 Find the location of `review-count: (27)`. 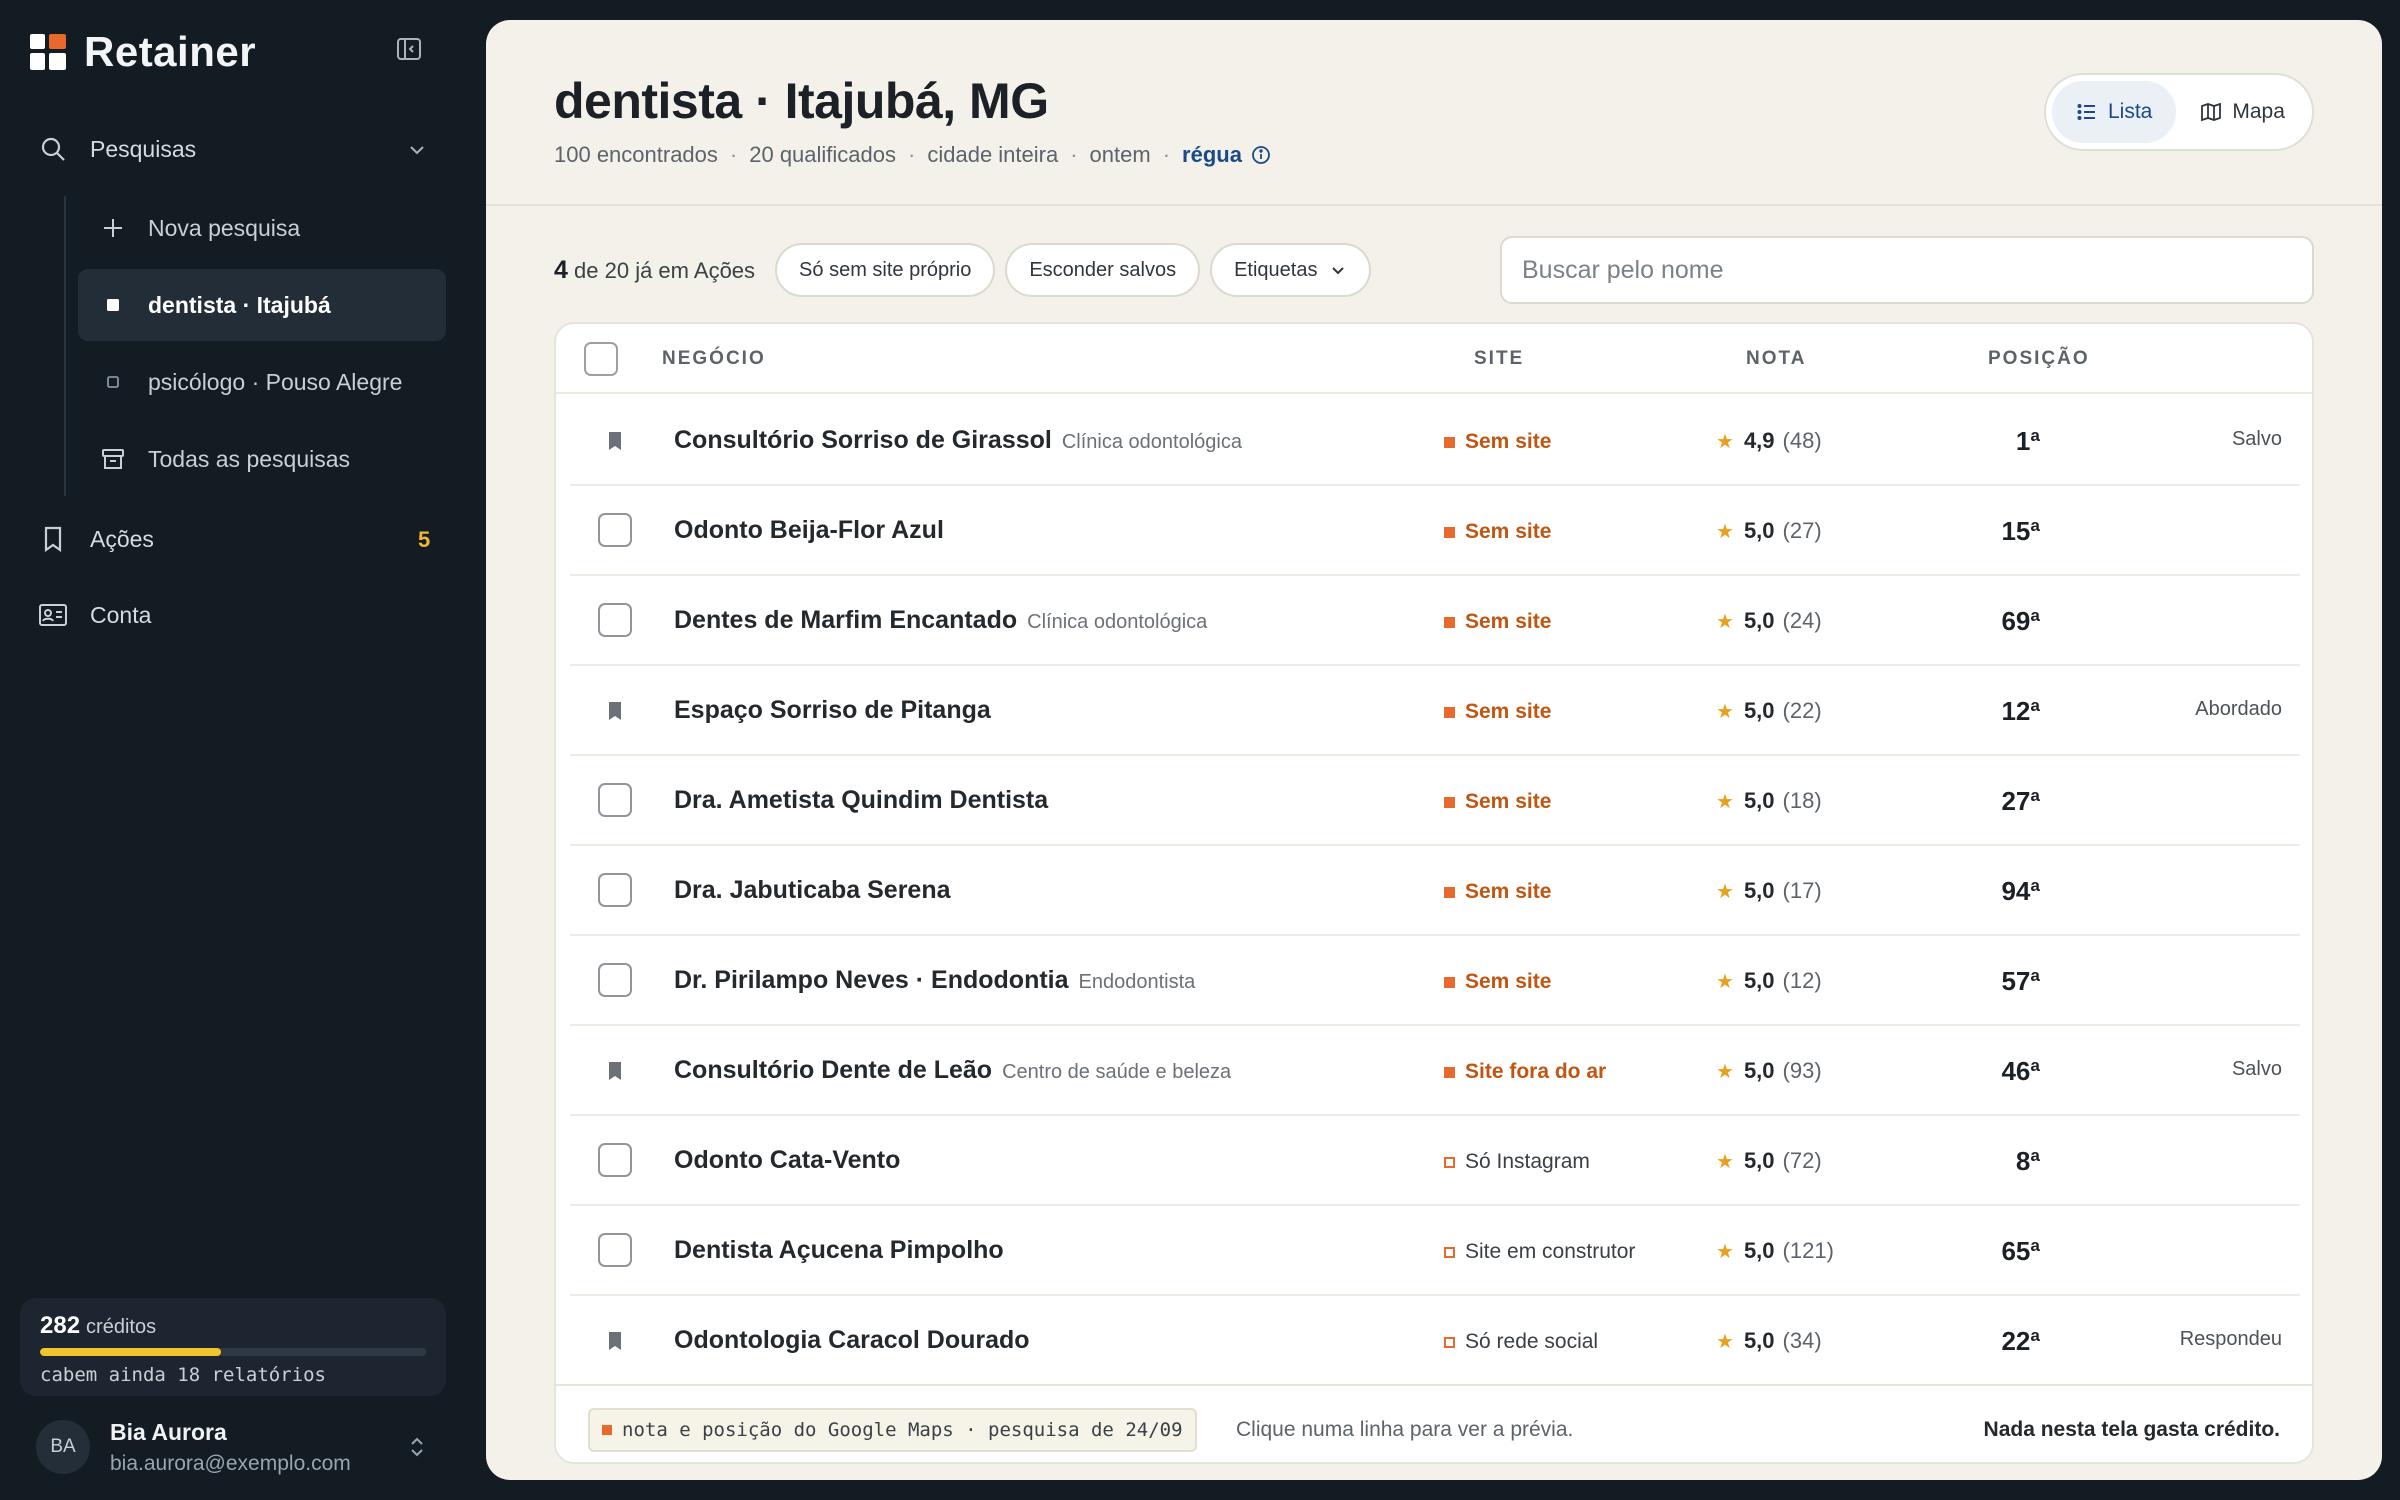

review-count: (27) is located at coordinates (1802, 530).